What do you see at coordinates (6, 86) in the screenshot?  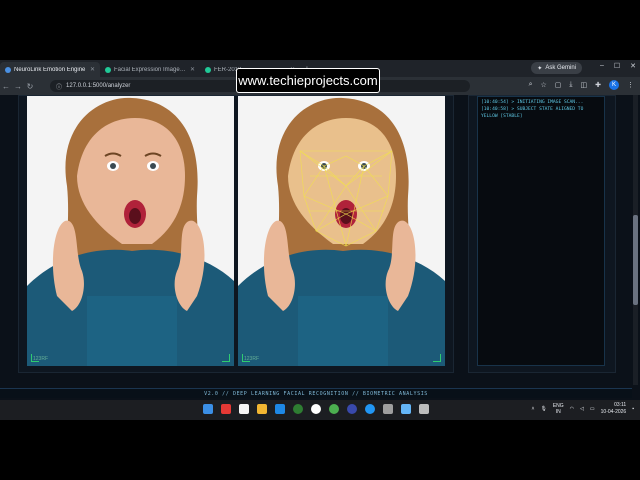 I see `back-icon: ←` at bounding box center [6, 86].